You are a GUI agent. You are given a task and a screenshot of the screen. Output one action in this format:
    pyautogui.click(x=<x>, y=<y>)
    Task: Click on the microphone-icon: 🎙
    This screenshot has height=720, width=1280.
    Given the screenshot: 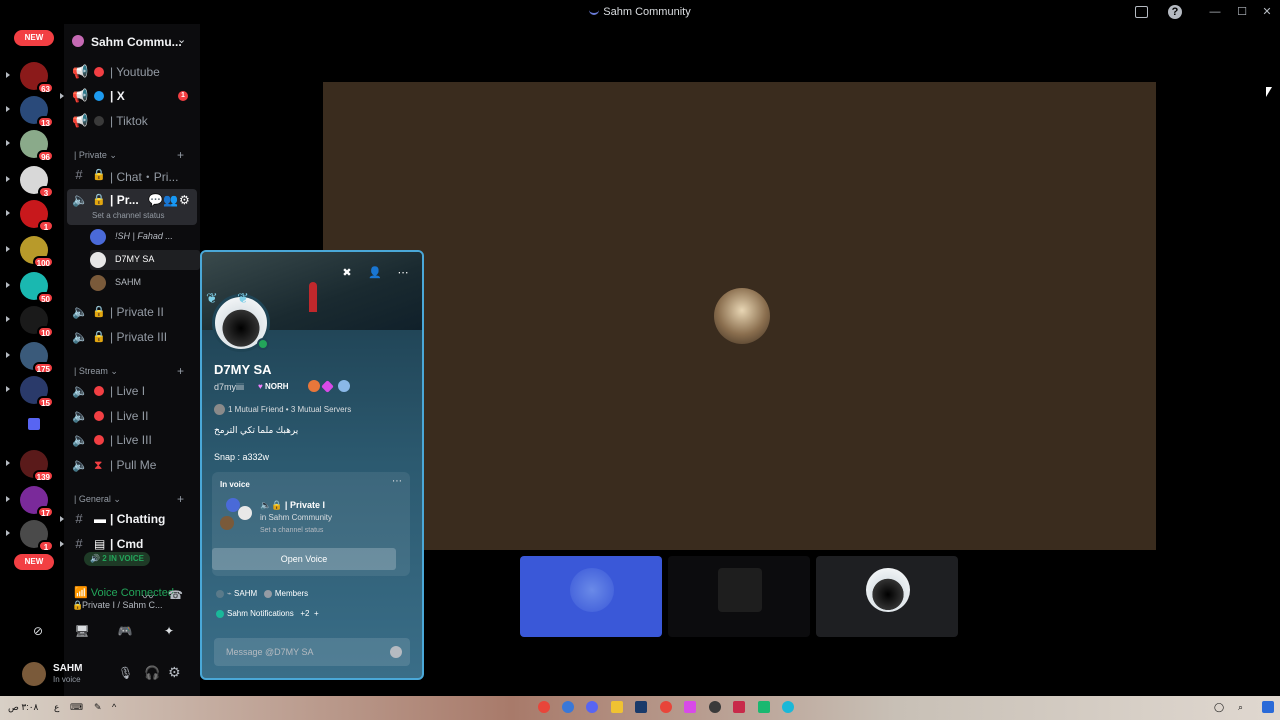 What is the action you would take?
    pyautogui.click(x=125, y=673)
    